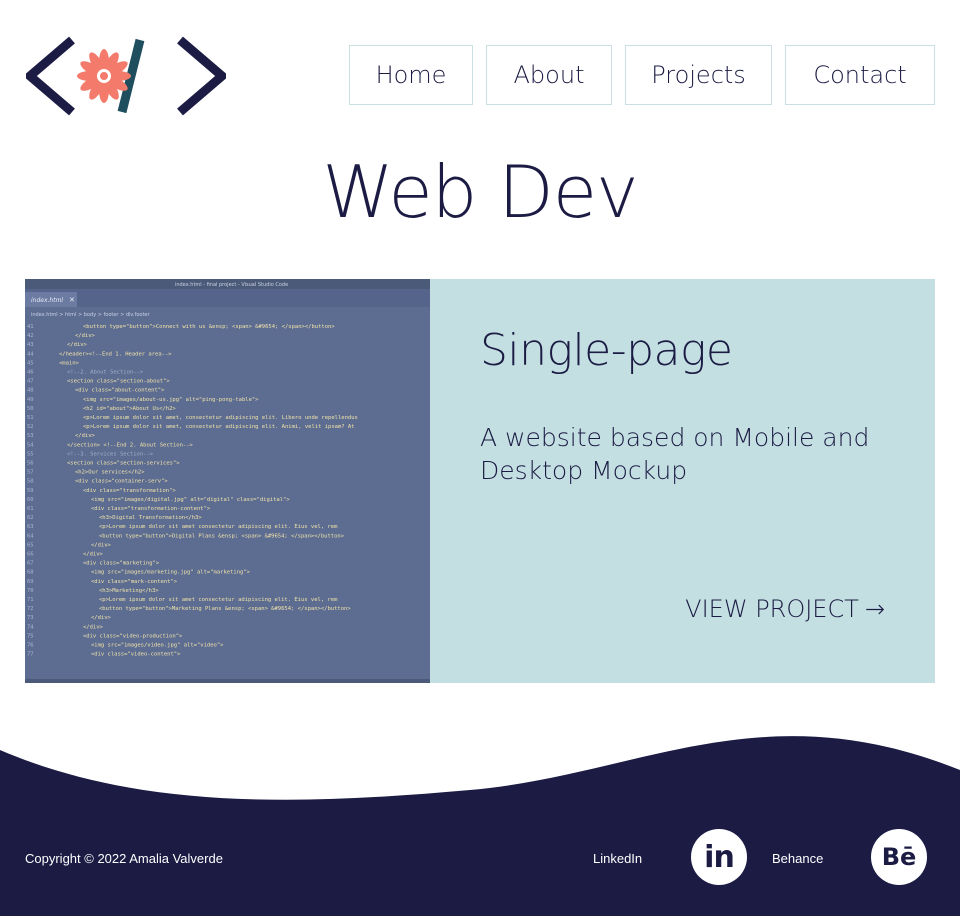 Image resolution: width=960 pixels, height=916 pixels. I want to click on tab-close-icon: ✕, so click(72, 300).